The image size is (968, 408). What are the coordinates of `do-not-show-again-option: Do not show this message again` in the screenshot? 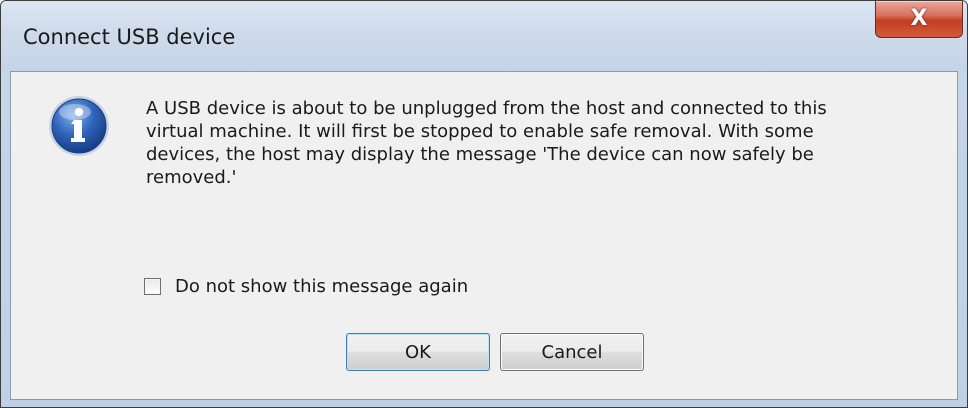 It's located at (306, 286).